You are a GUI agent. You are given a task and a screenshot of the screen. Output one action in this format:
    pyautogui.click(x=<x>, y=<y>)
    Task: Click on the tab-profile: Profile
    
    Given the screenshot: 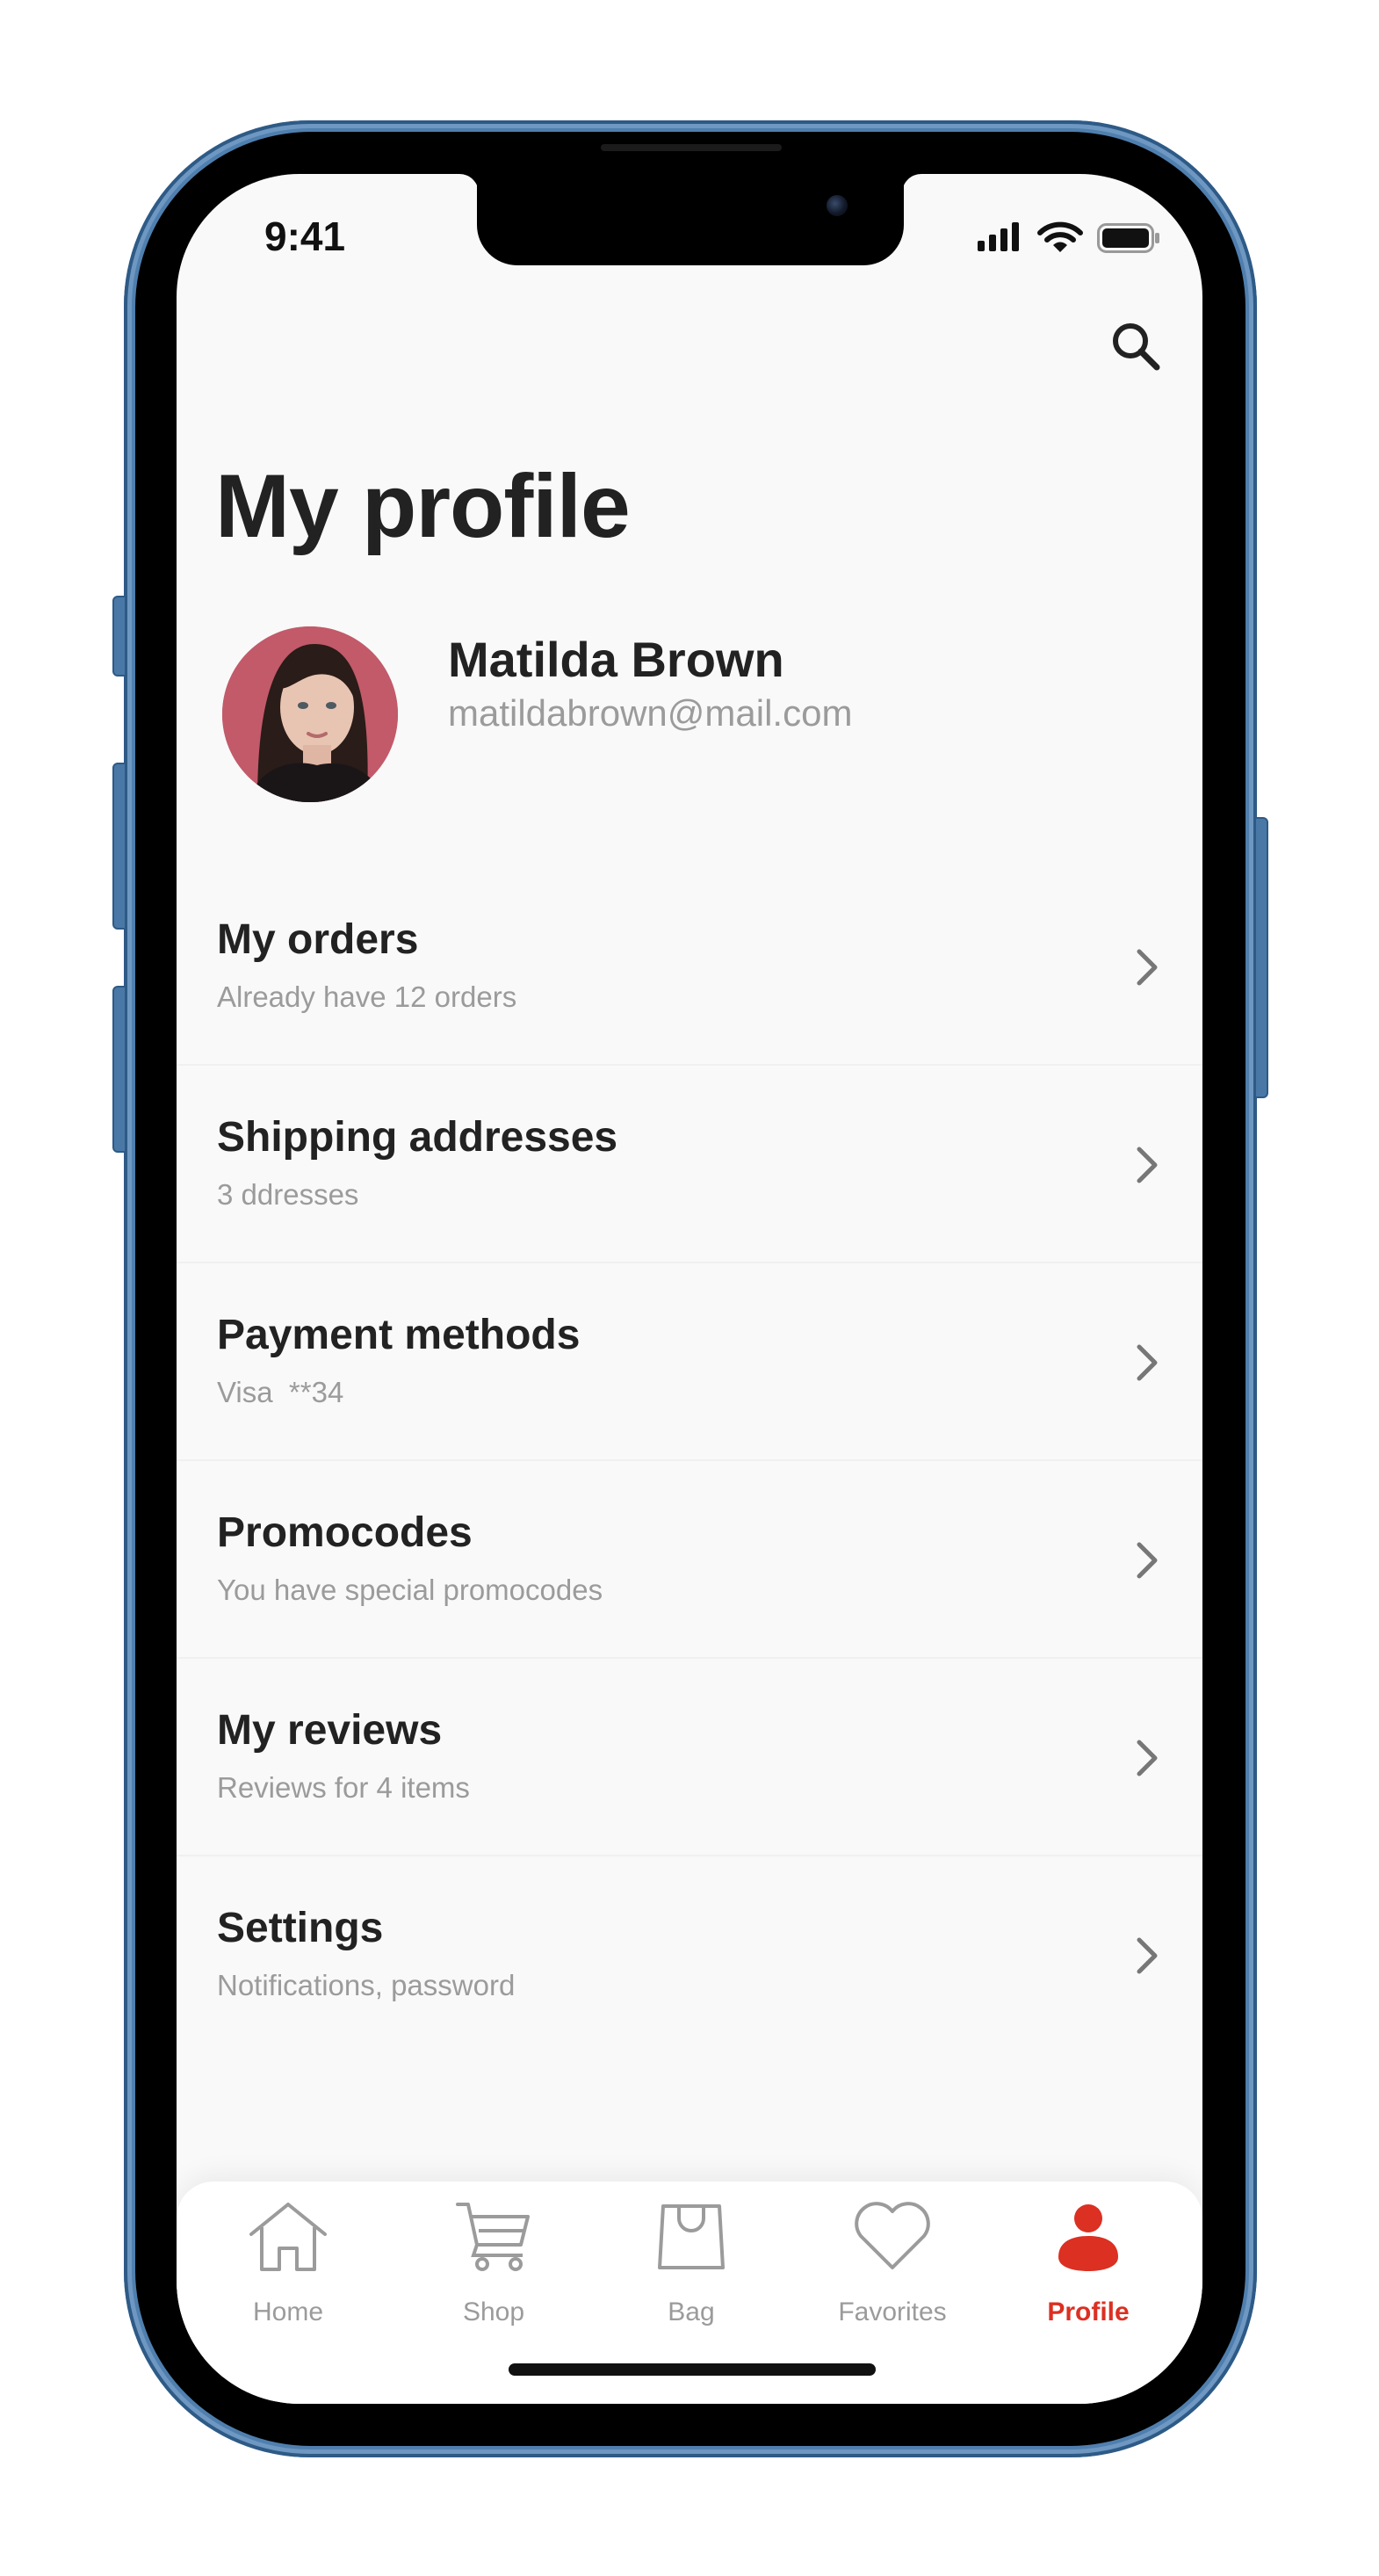 What is the action you would take?
    pyautogui.click(x=1088, y=2265)
    